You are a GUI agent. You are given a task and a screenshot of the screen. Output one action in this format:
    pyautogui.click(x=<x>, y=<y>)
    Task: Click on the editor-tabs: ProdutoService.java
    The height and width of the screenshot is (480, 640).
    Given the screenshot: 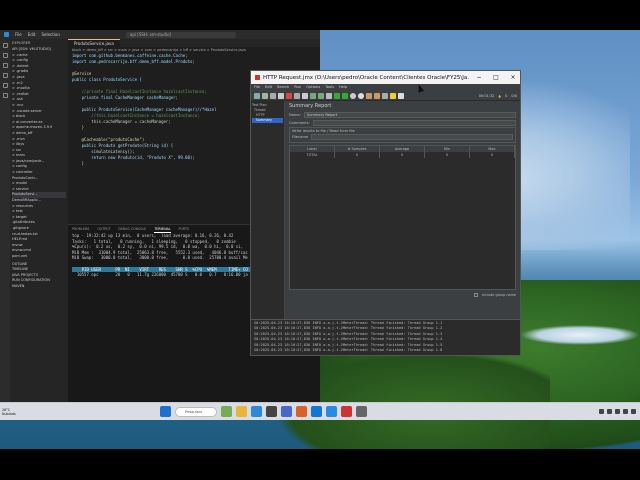 What is the action you would take?
    pyautogui.click(x=194, y=43)
    